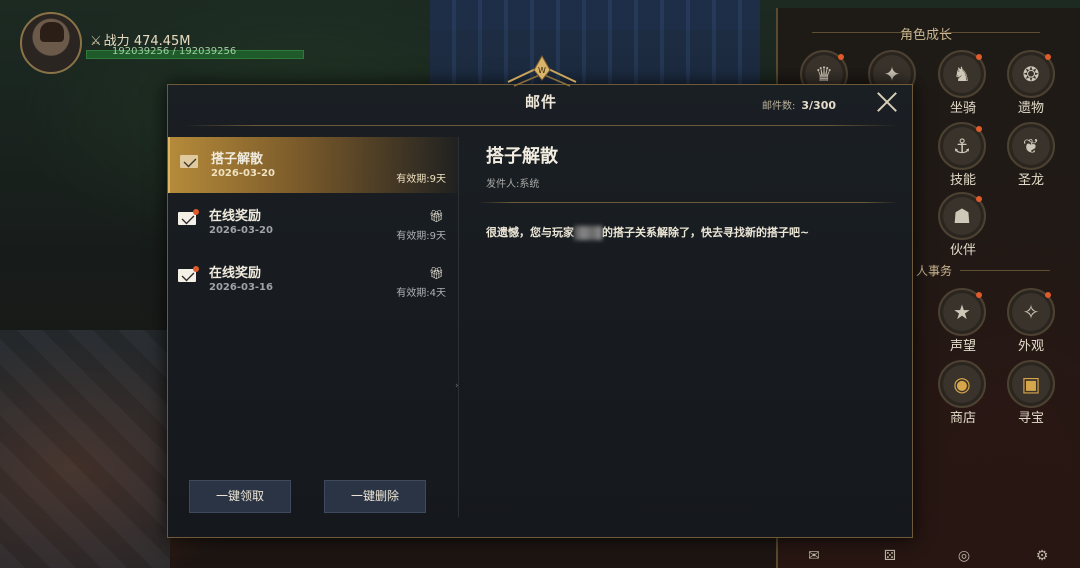  What do you see at coordinates (962, 384) in the screenshot?
I see `shop-icon: ◉` at bounding box center [962, 384].